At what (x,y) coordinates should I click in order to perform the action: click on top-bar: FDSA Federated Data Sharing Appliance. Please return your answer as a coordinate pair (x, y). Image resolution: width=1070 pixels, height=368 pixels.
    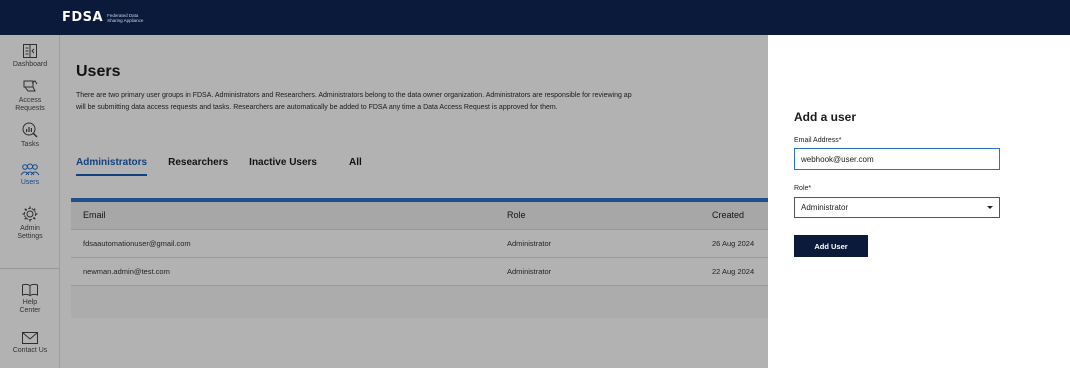
    Looking at the image, I should click on (535, 17).